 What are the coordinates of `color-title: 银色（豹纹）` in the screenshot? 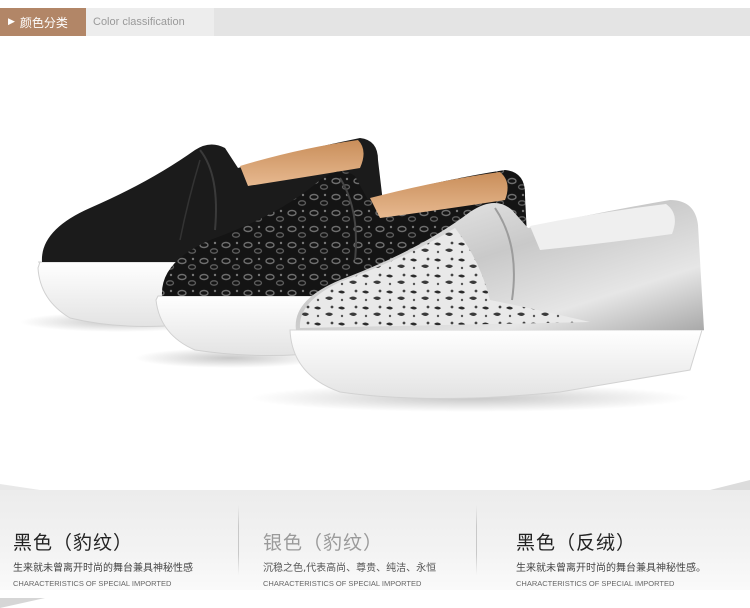 It's located at (323, 543).